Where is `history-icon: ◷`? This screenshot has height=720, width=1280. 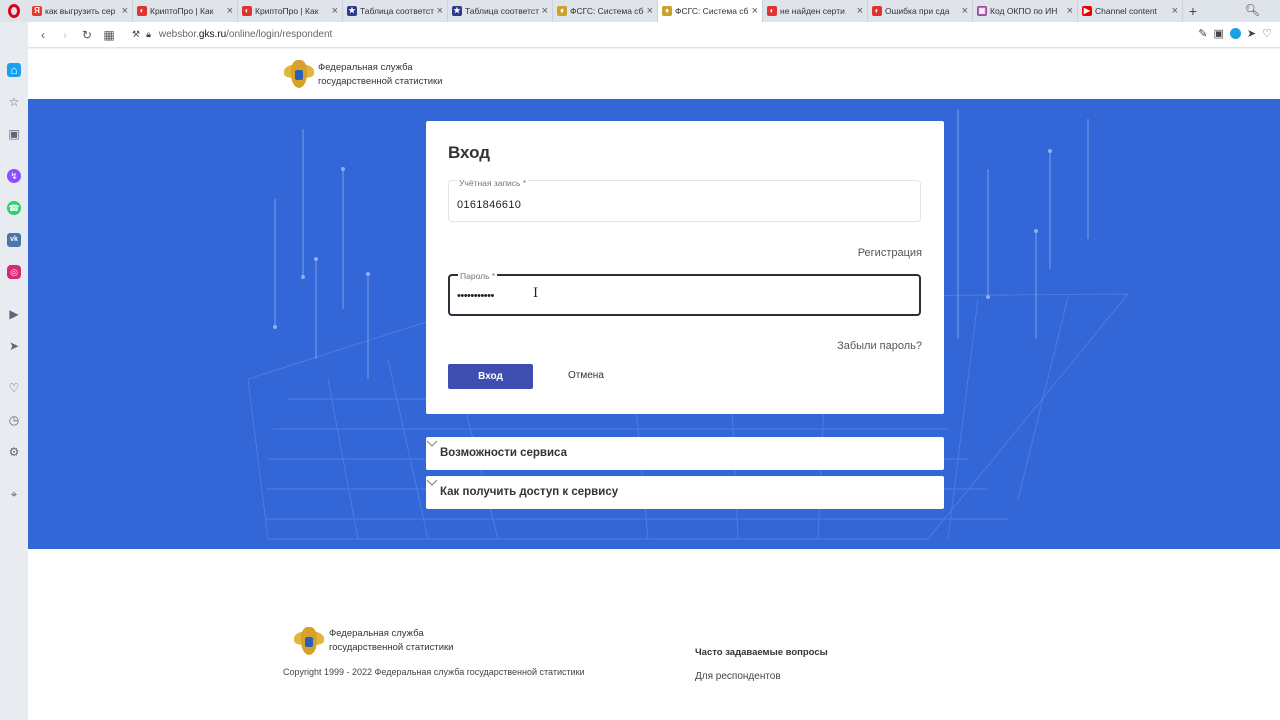
history-icon: ◷ is located at coordinates (14, 420).